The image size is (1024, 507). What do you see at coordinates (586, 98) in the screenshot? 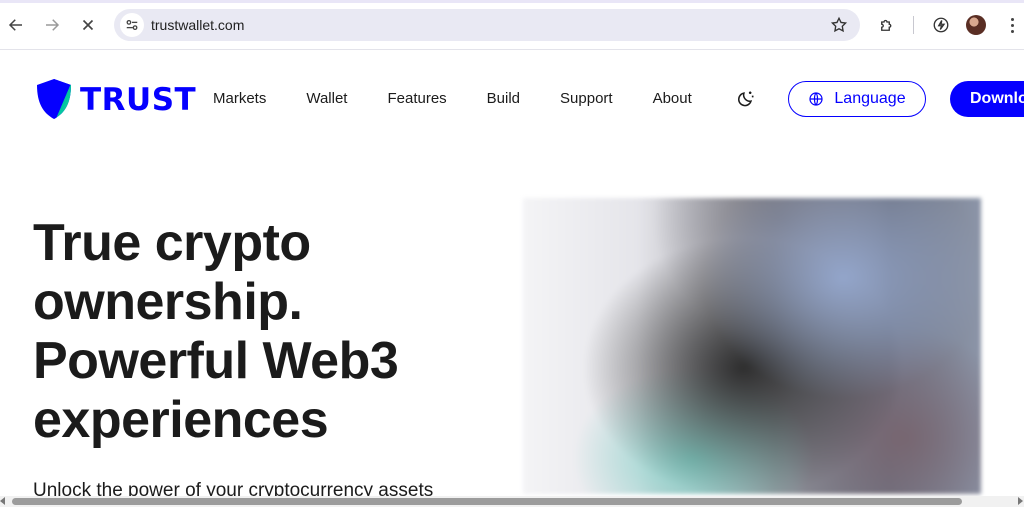
I see `nav-support: Support` at bounding box center [586, 98].